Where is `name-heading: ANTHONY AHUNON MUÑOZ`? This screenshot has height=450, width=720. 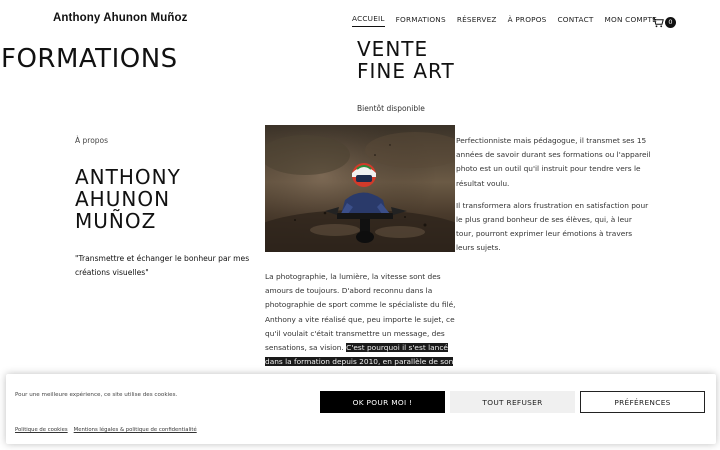
name-heading: ANTHONY AHUNON MUÑOZ is located at coordinates (165, 199).